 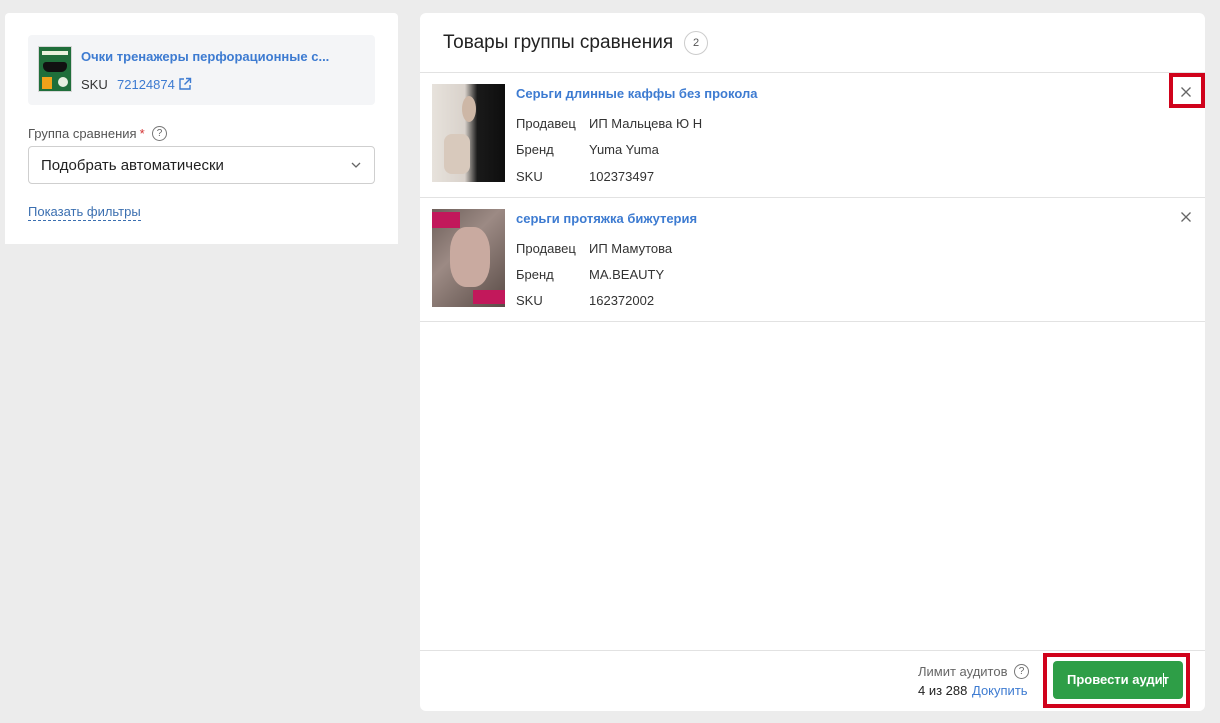 What do you see at coordinates (963, 671) in the screenshot?
I see `audit-limit-label: Лимит аудитов` at bounding box center [963, 671].